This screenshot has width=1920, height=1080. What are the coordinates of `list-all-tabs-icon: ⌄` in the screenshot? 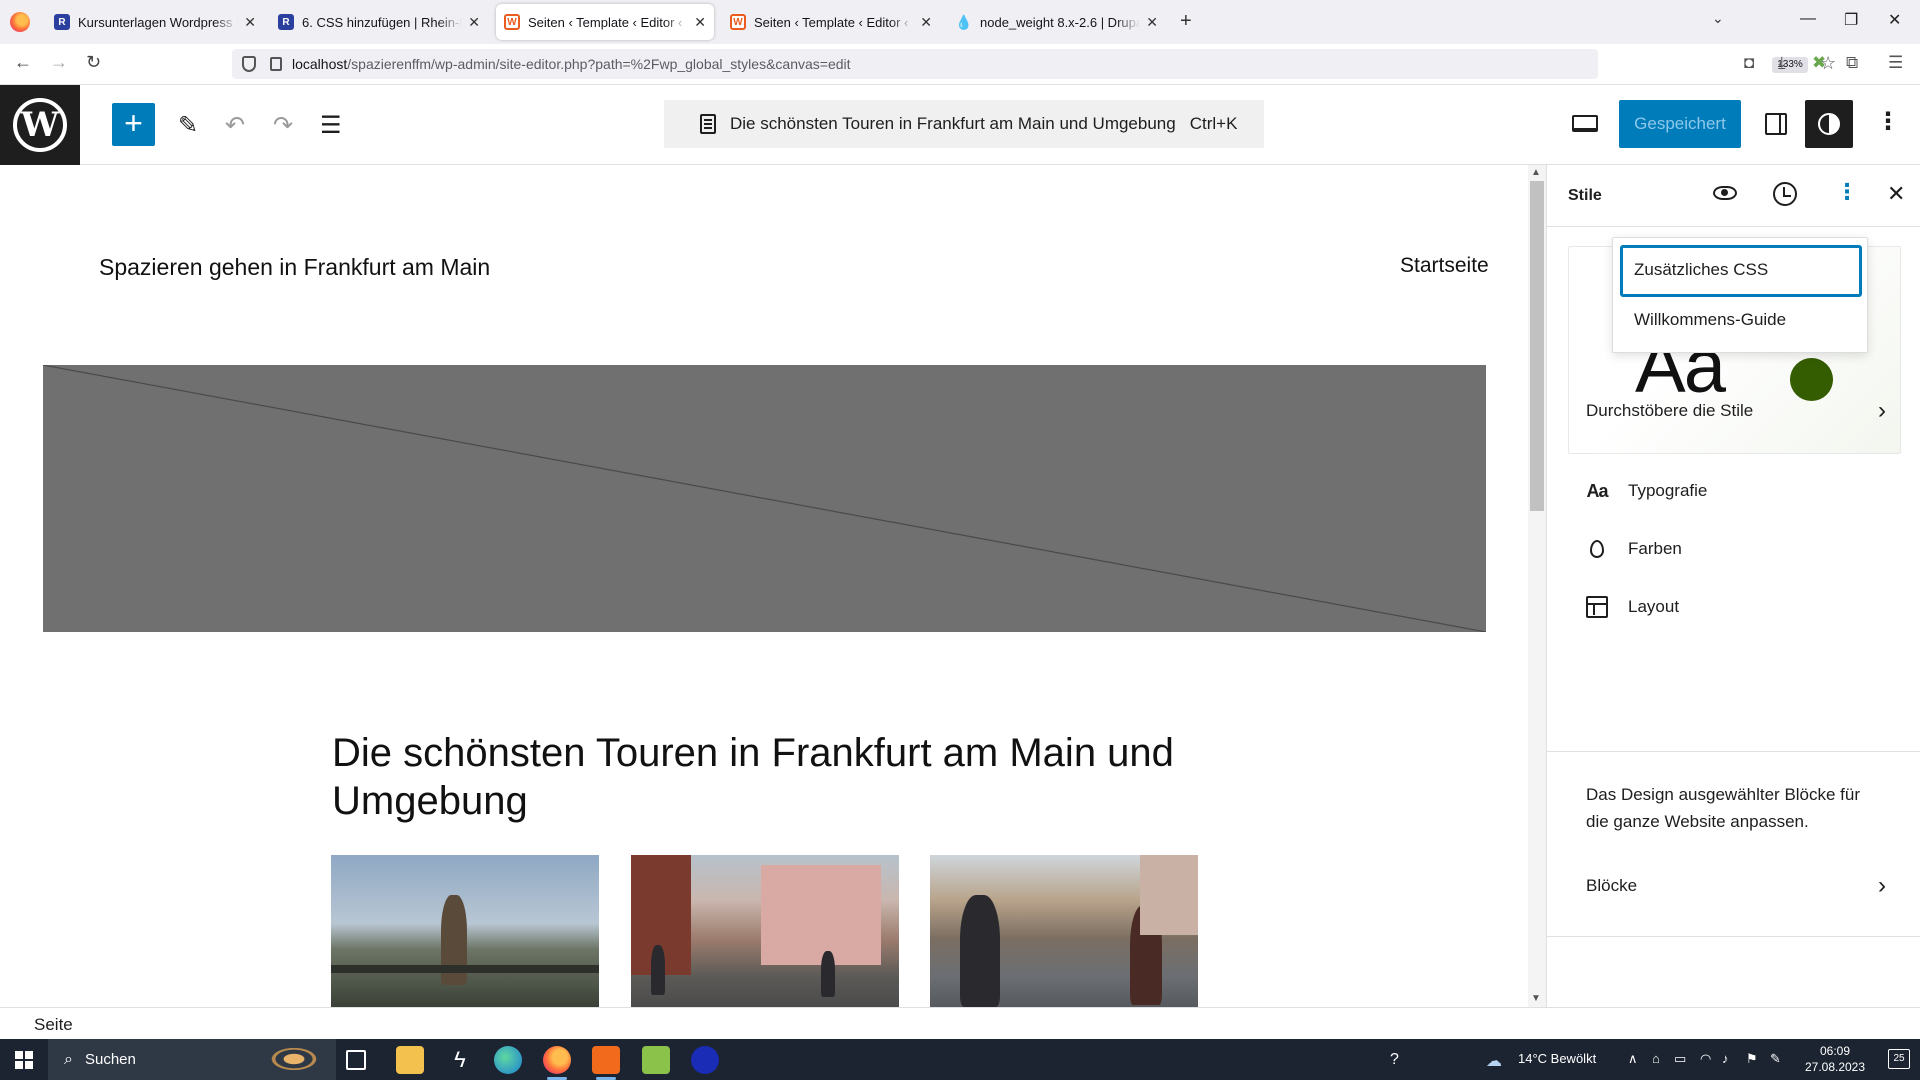 It's located at (1718, 18).